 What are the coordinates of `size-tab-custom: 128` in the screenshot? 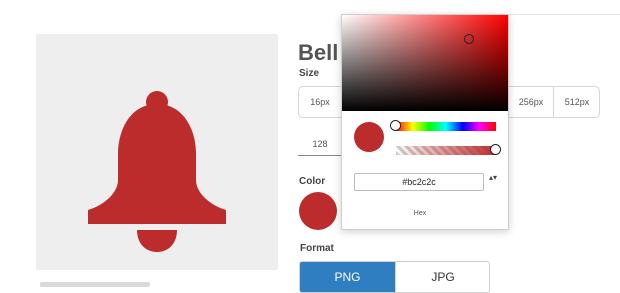 It's located at (320, 147).